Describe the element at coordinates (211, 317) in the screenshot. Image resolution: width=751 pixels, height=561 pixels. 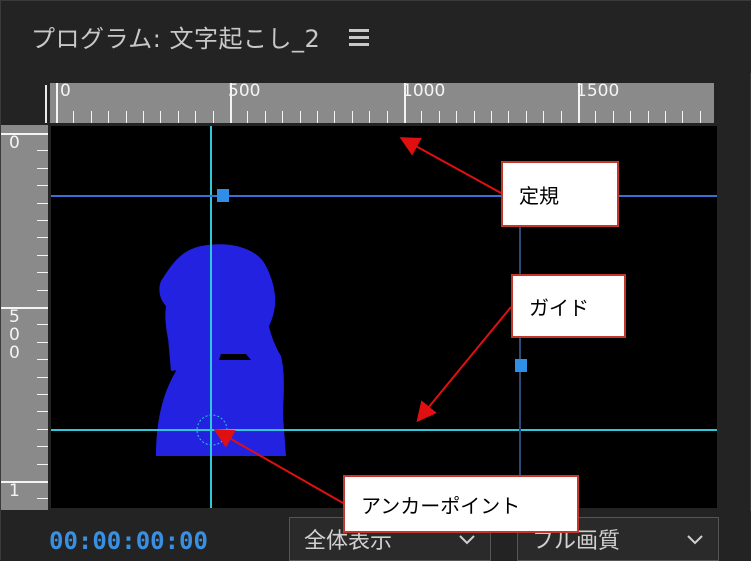
I see `vertical-guide-cyan` at that location.